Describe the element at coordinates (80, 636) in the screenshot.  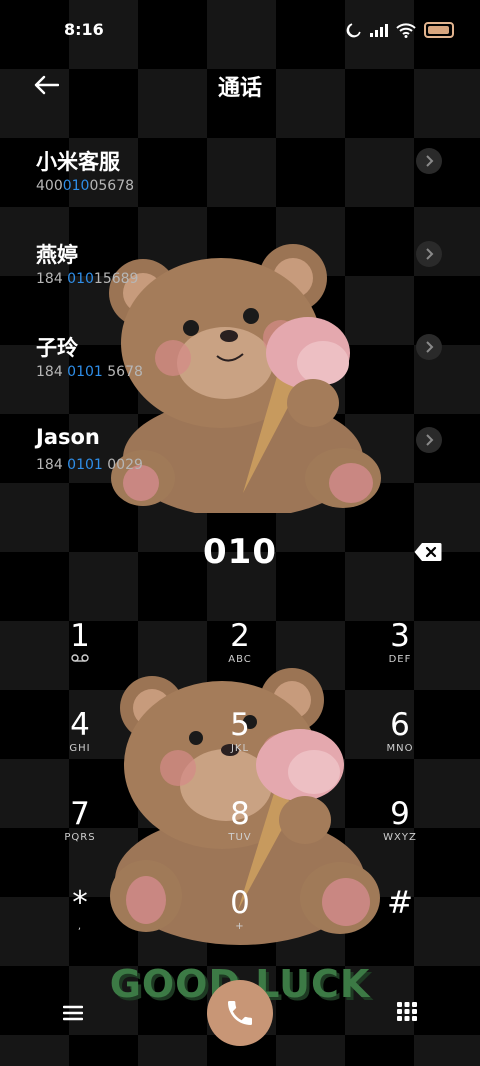
I see `key-digit: 1` at that location.